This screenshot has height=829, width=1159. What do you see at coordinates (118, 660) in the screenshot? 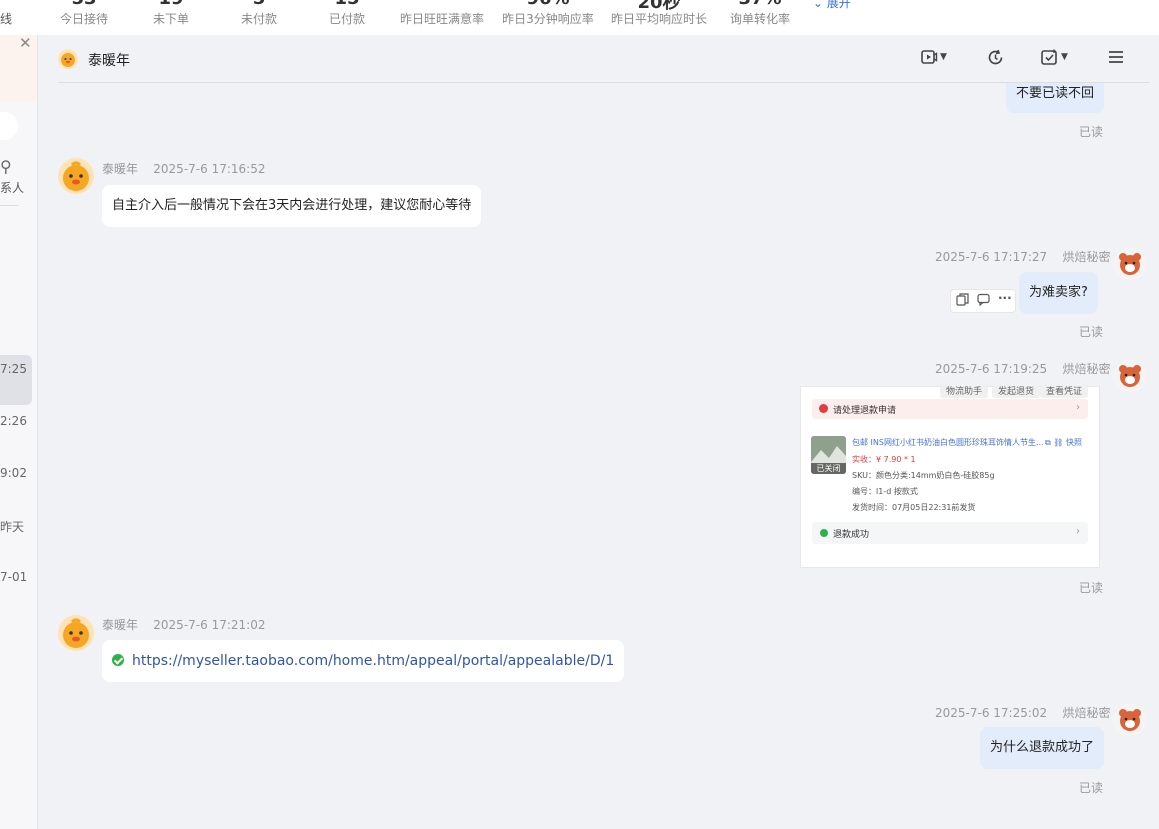
I see `verified-link-icon` at bounding box center [118, 660].